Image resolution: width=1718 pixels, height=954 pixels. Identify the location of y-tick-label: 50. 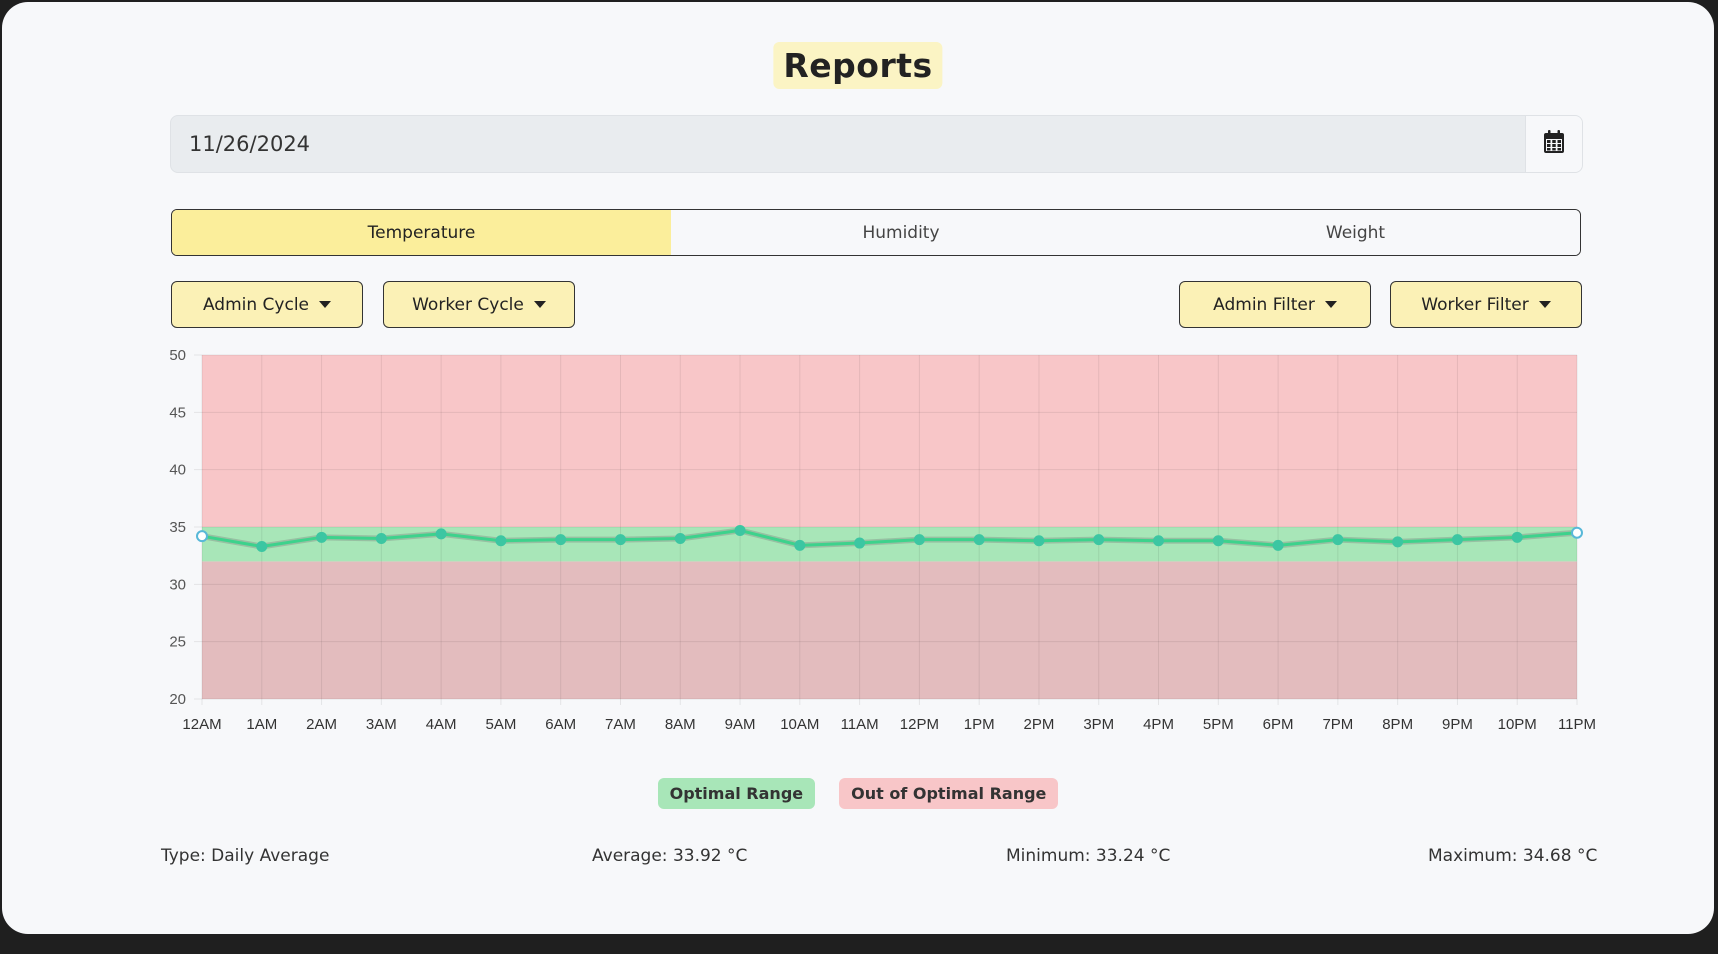
(177, 355).